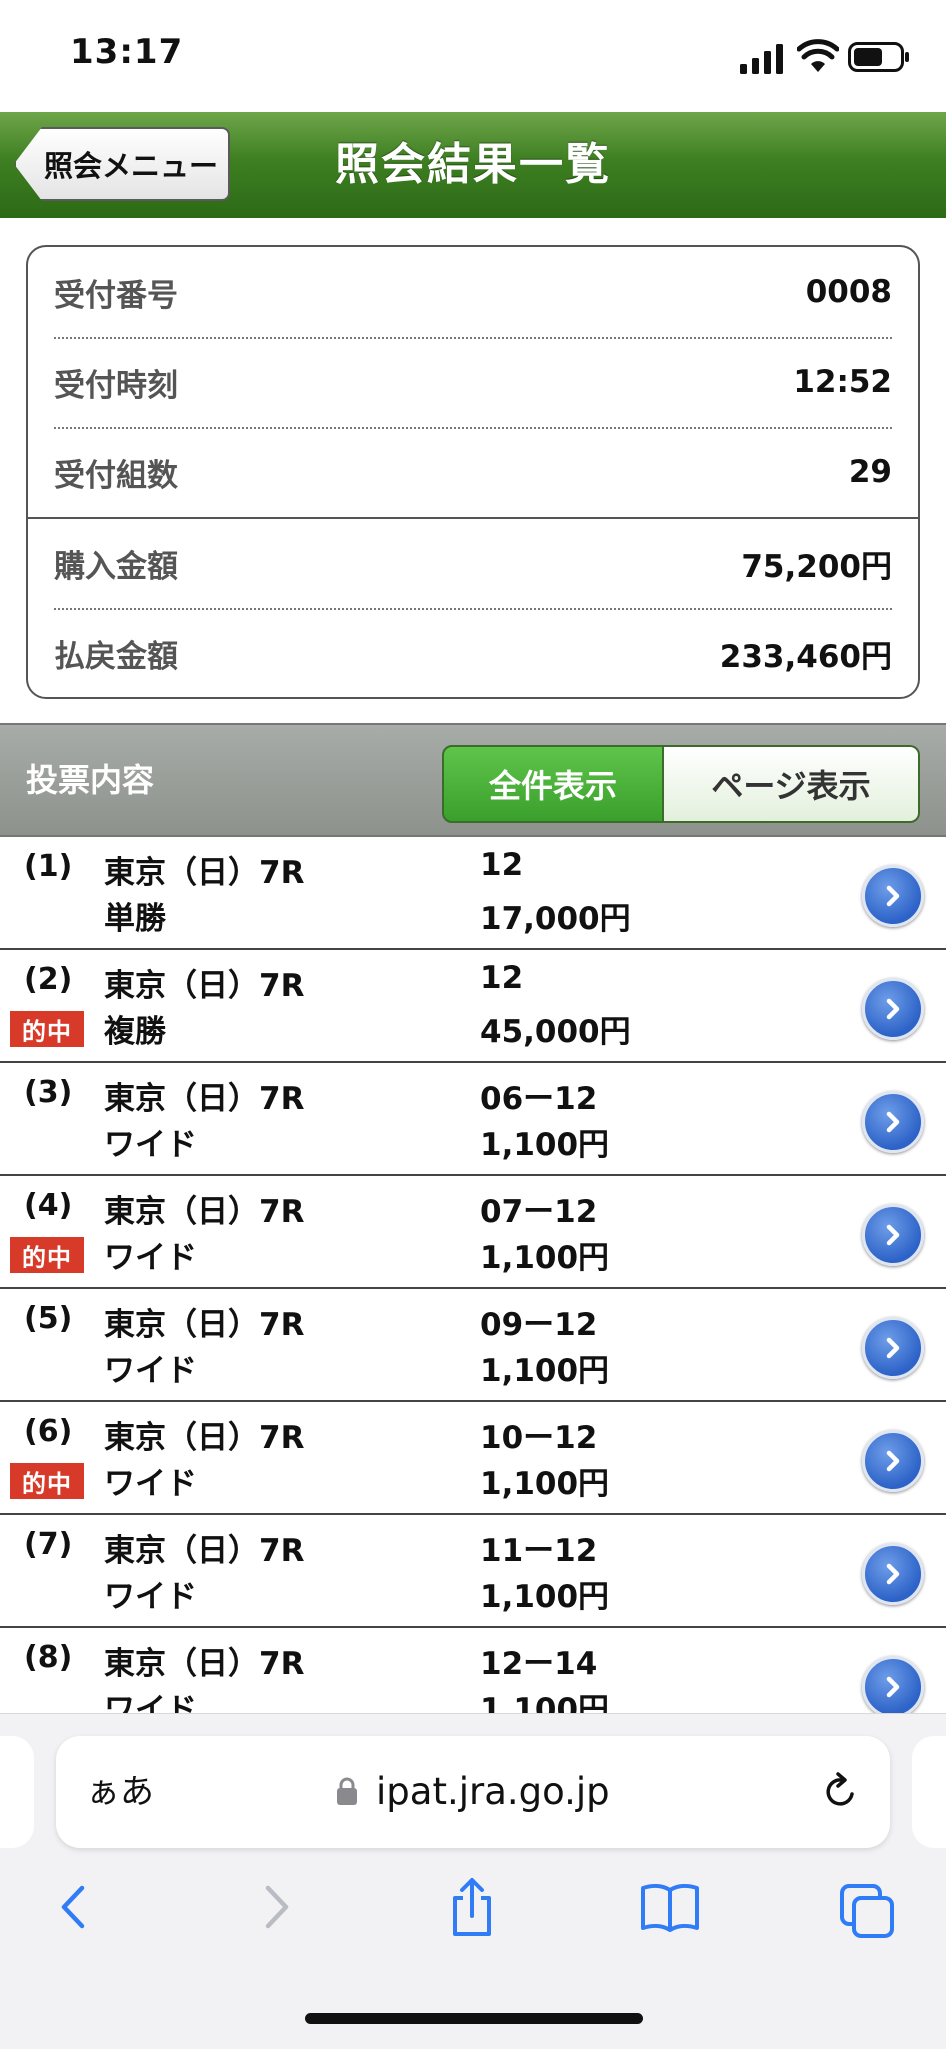 The height and width of the screenshot is (2049, 946). Describe the element at coordinates (48, 979) in the screenshot. I see `bet-number: (2)` at that location.